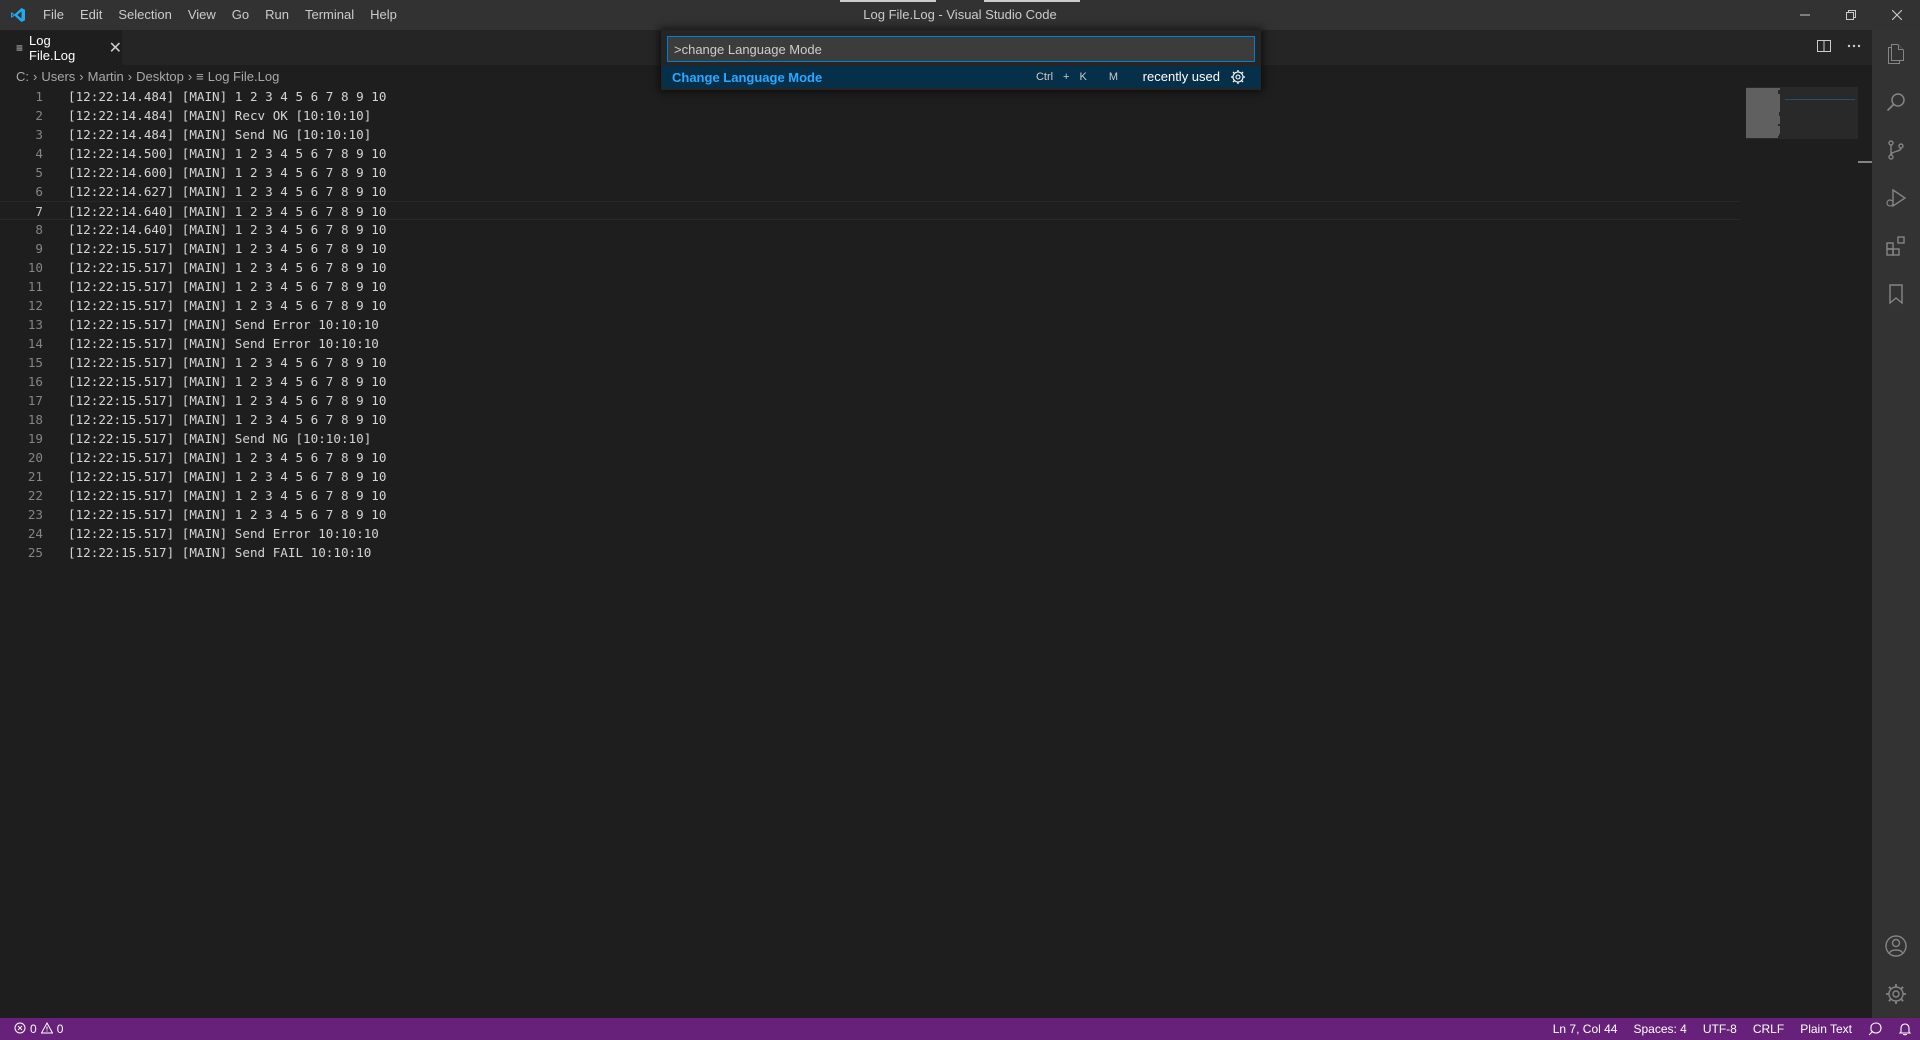 This screenshot has height=1040, width=1920. I want to click on command-result-label: Change Language Mode, so click(747, 77).